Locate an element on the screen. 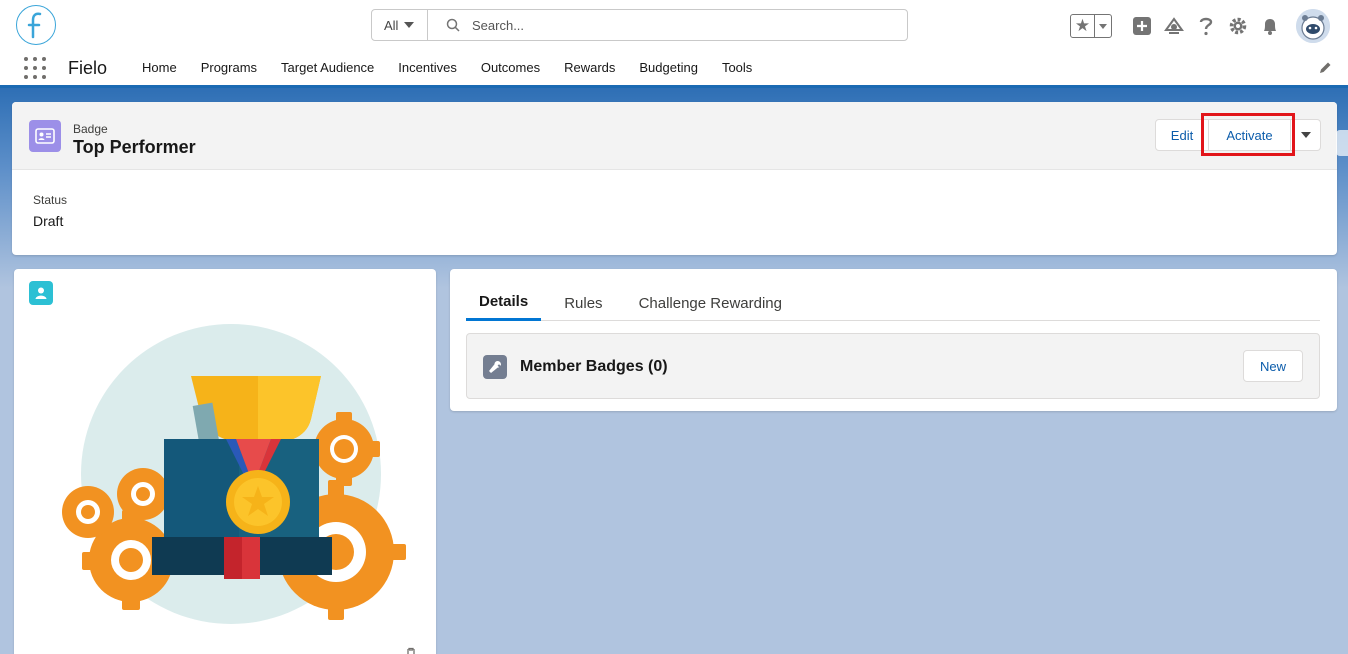 The width and height of the screenshot is (1348, 654). app-launcher-icon is located at coordinates (35, 68).